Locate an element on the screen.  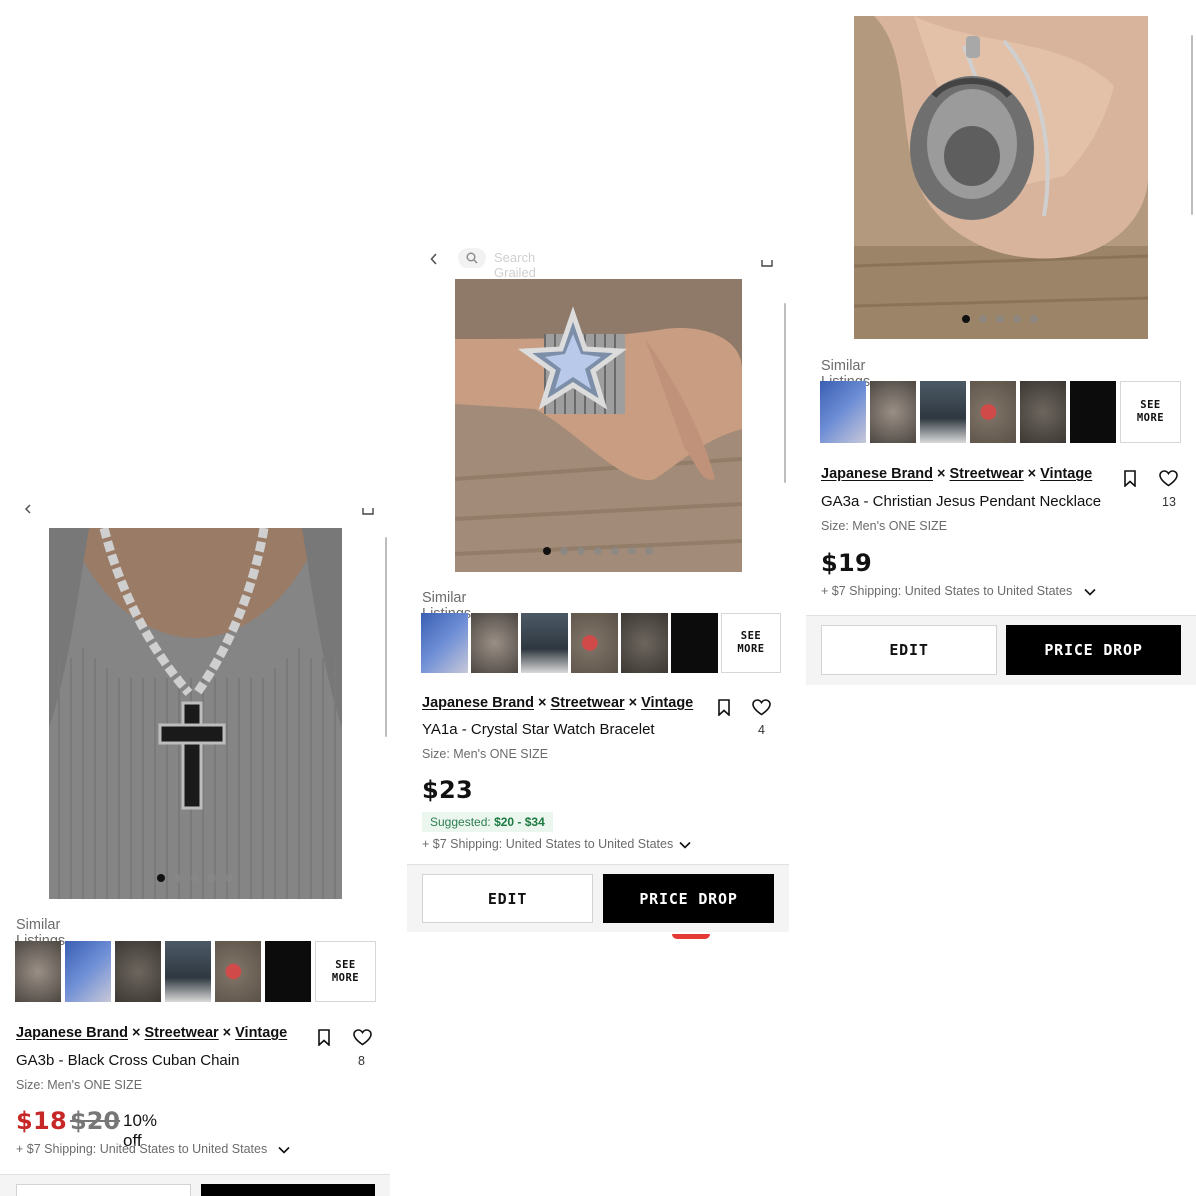
similar-listings-row: SEE MORE is located at coordinates (601, 643).